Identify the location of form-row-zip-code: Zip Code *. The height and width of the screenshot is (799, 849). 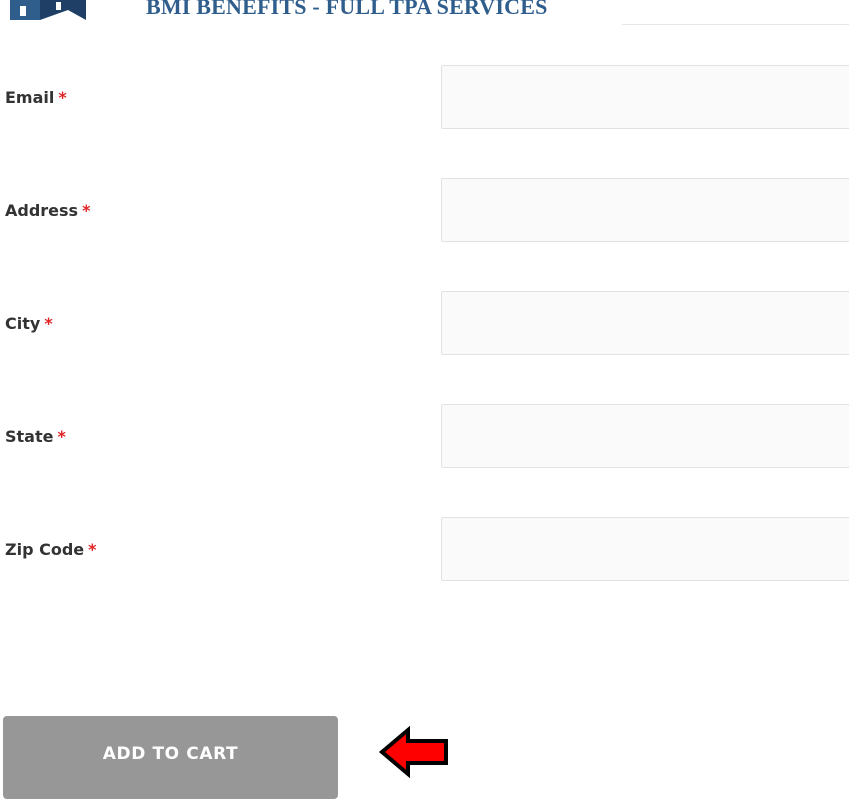
(424, 550).